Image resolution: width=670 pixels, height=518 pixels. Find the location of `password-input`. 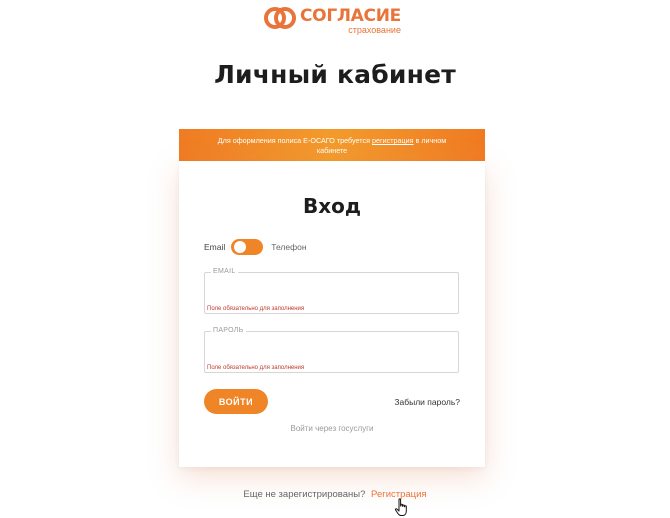

password-input is located at coordinates (331, 350).